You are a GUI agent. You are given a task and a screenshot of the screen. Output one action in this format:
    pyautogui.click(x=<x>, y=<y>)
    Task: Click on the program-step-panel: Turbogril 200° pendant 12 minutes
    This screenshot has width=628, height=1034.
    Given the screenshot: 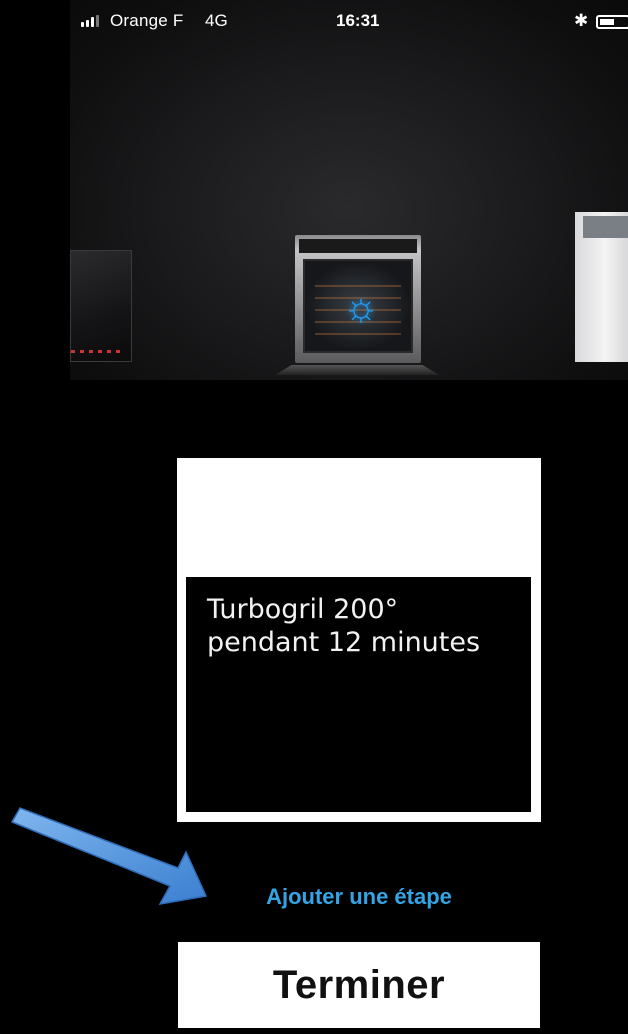 What is the action you would take?
    pyautogui.click(x=358, y=694)
    